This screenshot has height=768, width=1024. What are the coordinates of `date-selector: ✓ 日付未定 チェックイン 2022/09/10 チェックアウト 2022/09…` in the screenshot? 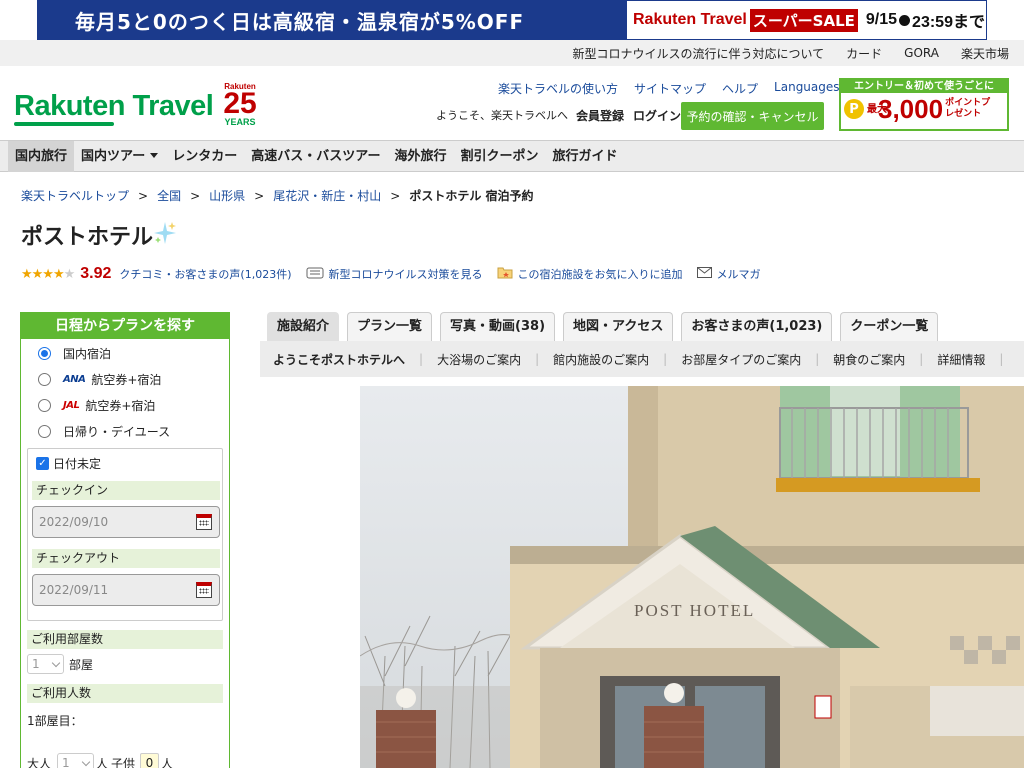 It's located at (125, 534).